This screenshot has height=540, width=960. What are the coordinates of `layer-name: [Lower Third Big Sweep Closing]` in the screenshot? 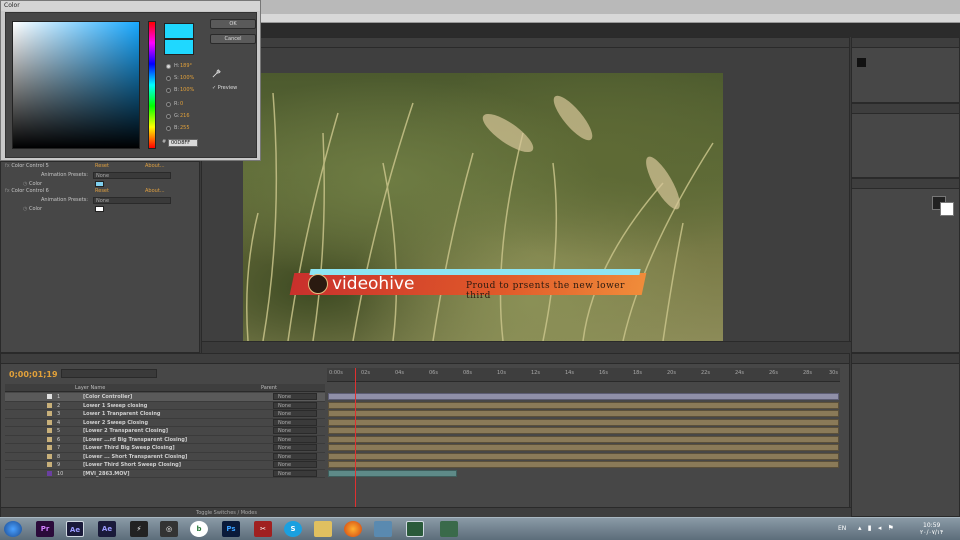 It's located at (138, 448).